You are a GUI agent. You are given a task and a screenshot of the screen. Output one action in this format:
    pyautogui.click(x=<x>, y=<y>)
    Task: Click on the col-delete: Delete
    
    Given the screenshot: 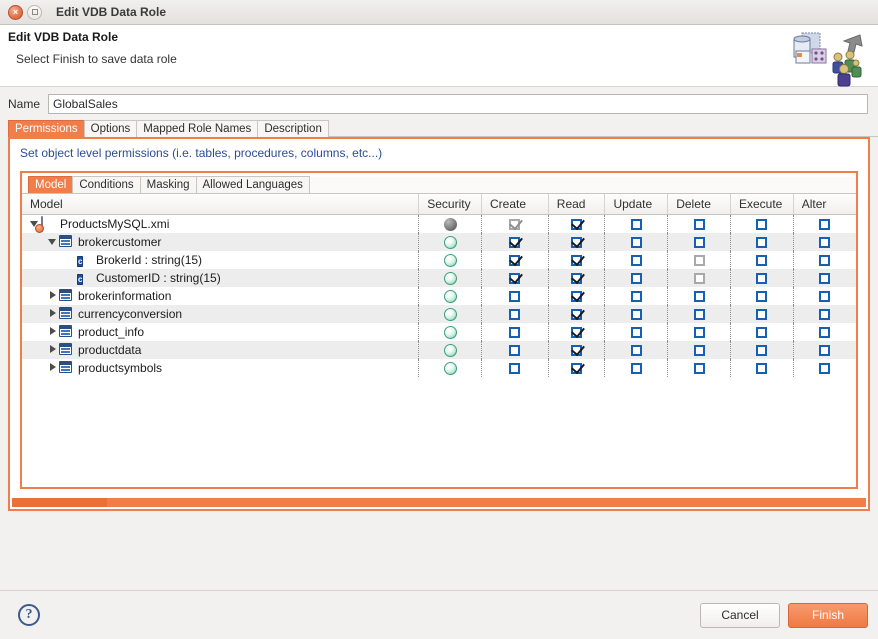 What is the action you would take?
    pyautogui.click(x=699, y=204)
    